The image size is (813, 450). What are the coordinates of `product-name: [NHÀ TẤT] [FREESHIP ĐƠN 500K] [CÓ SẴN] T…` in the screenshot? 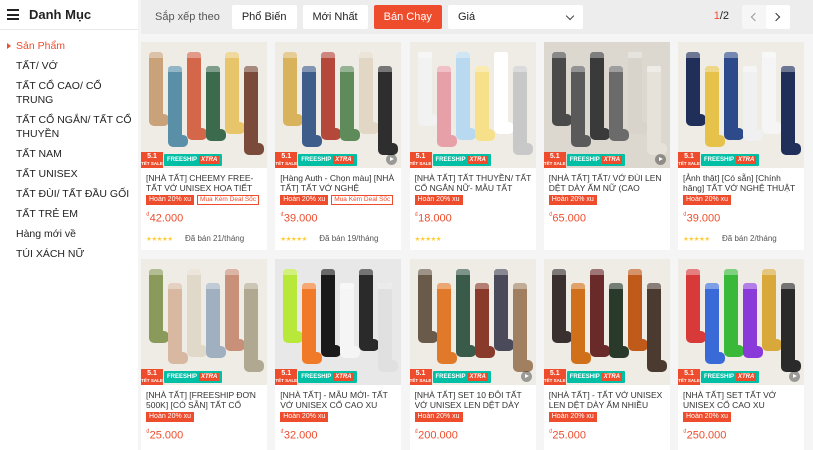 It's located at (204, 400).